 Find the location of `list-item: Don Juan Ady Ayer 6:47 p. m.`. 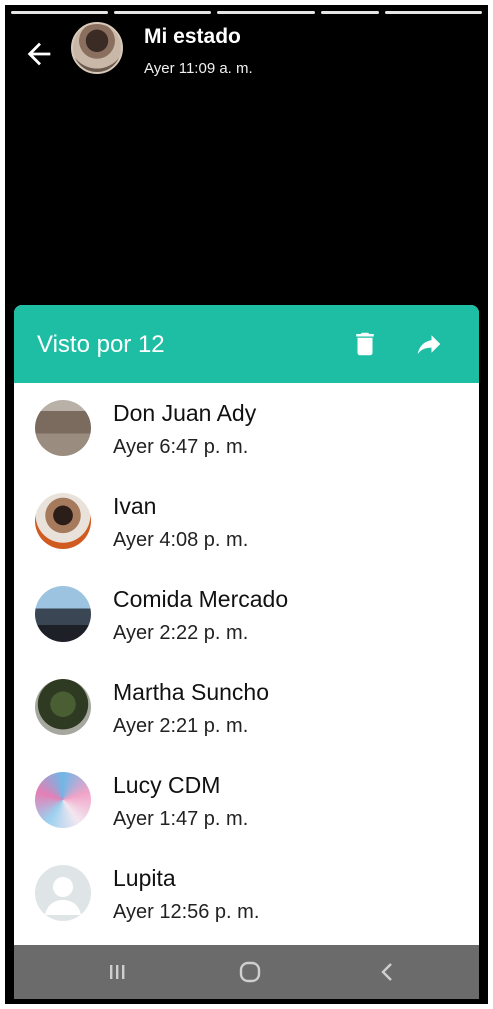

list-item: Don Juan Ady Ayer 6:47 p. m. is located at coordinates (246, 429).